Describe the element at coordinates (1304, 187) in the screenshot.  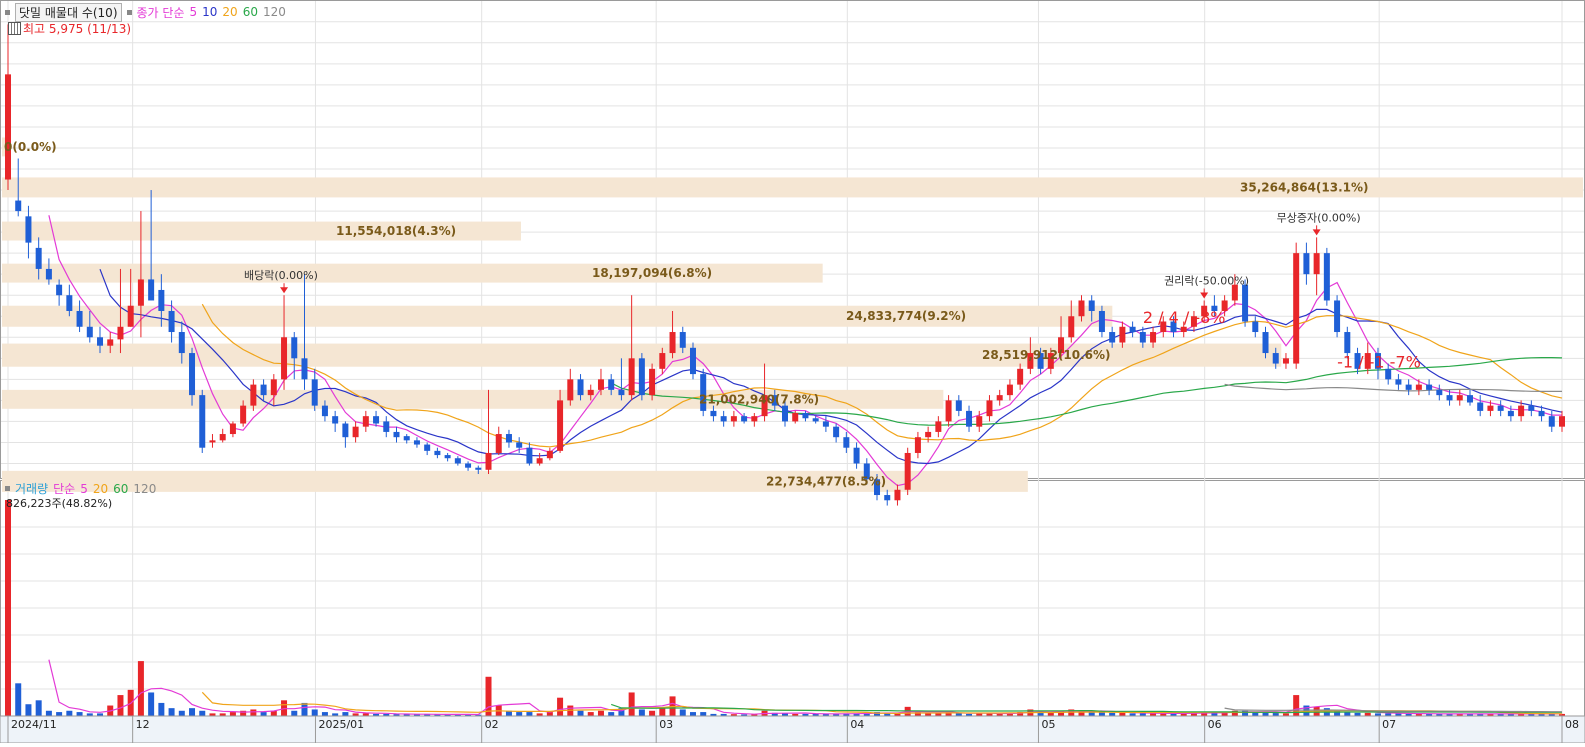
I see `volume-profile-label: 35,264,864(13.1%)` at that location.